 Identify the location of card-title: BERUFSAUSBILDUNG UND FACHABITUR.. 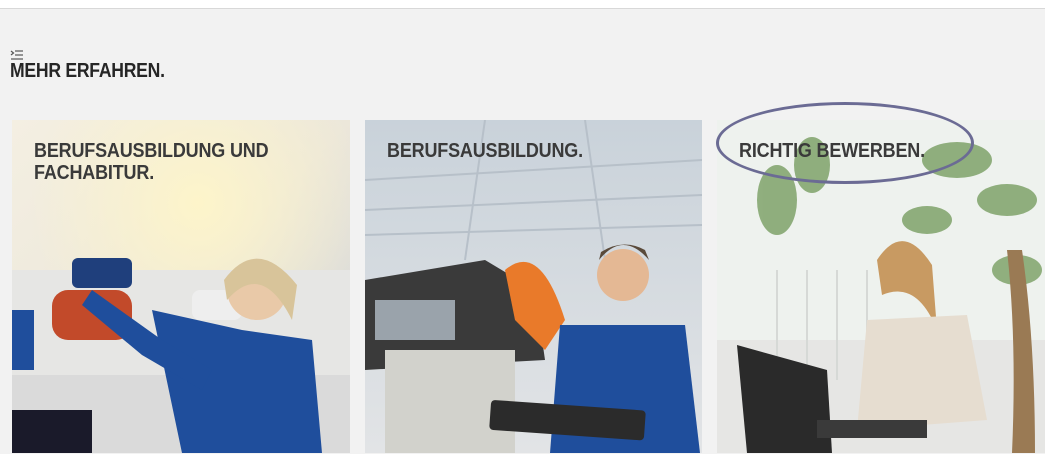
(151, 162).